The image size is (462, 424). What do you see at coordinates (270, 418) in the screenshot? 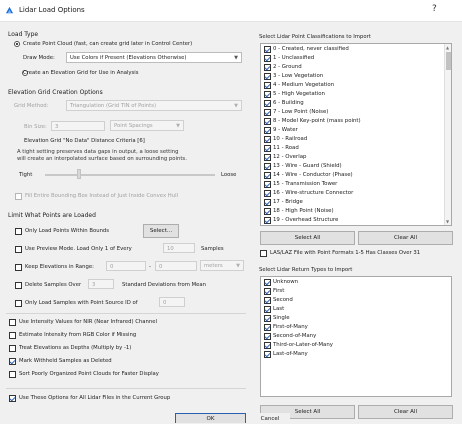
I see `cancel-button: Cancel` at bounding box center [270, 418].